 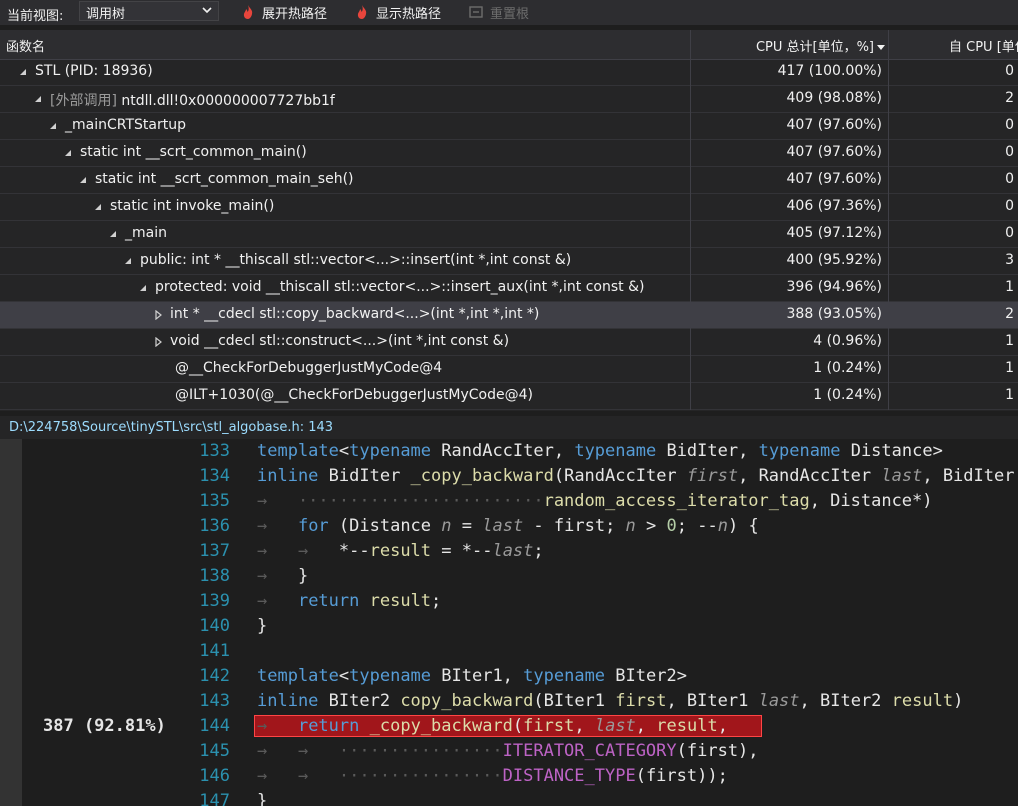 I want to click on view-select: 调用树, so click(x=149, y=11).